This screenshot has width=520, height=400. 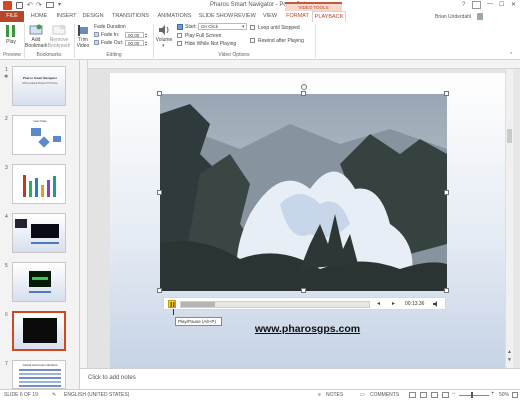 I want to click on notes-icon: ≡, so click(x=319, y=395).